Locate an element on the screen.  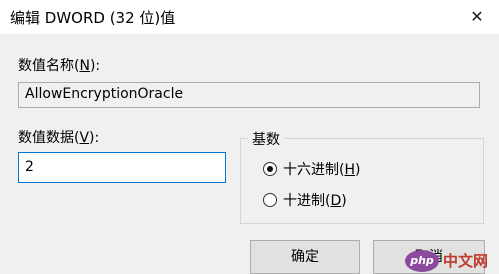
radio-decimal: 十进制(D) is located at coordinates (305, 200).